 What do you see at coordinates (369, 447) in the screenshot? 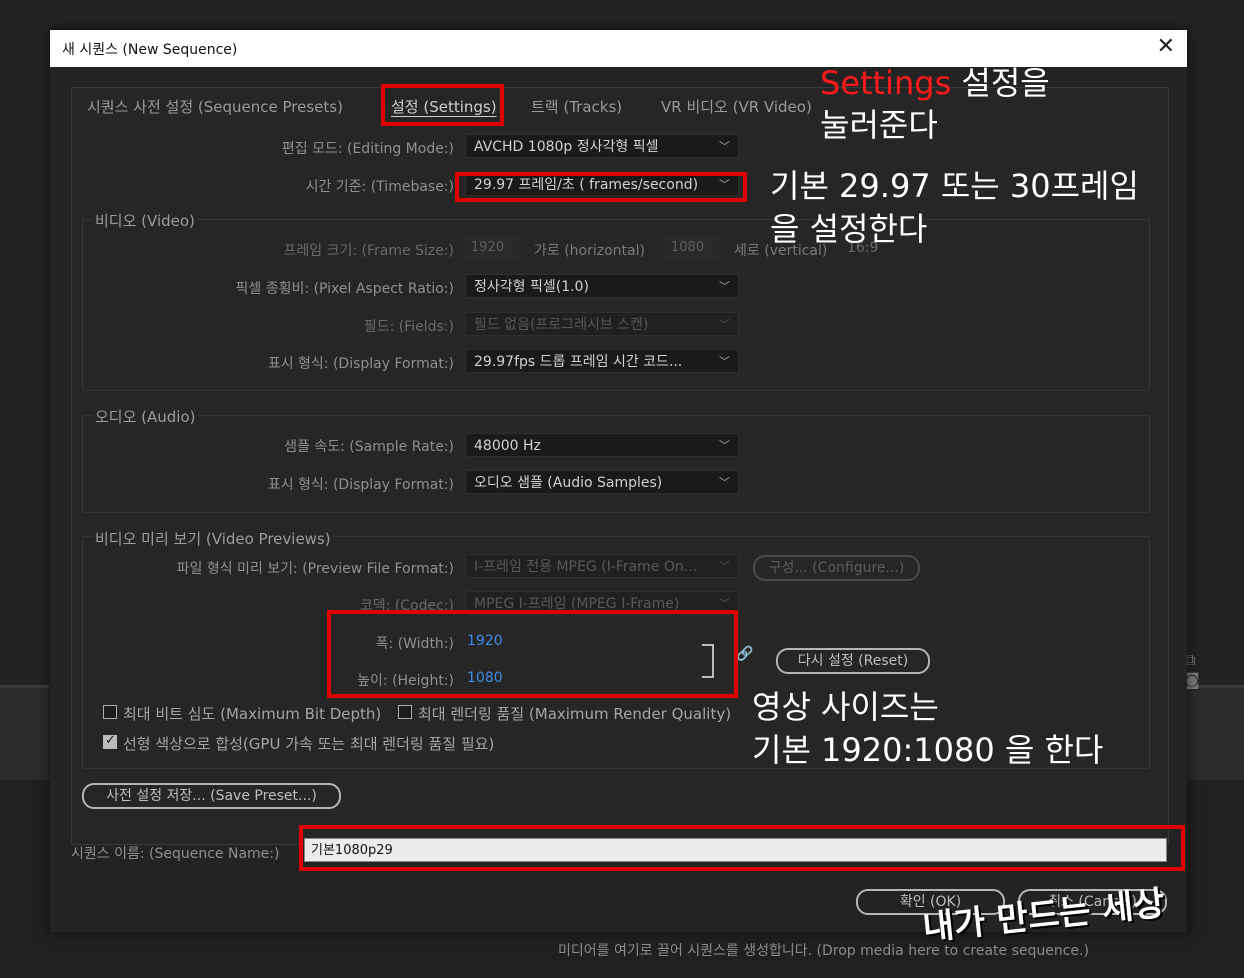
I see `sample-rate-label: 샘플 속도: (Sample Rate:)` at bounding box center [369, 447].